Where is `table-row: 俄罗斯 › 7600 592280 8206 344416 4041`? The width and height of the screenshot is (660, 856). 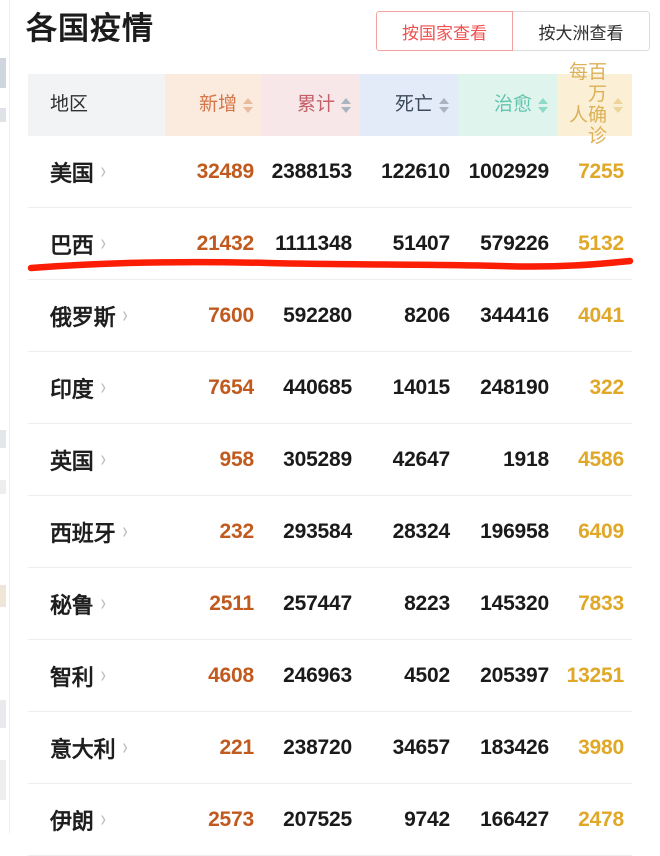 table-row: 俄罗斯 › 7600 592280 8206 344416 4041 is located at coordinates (330, 316).